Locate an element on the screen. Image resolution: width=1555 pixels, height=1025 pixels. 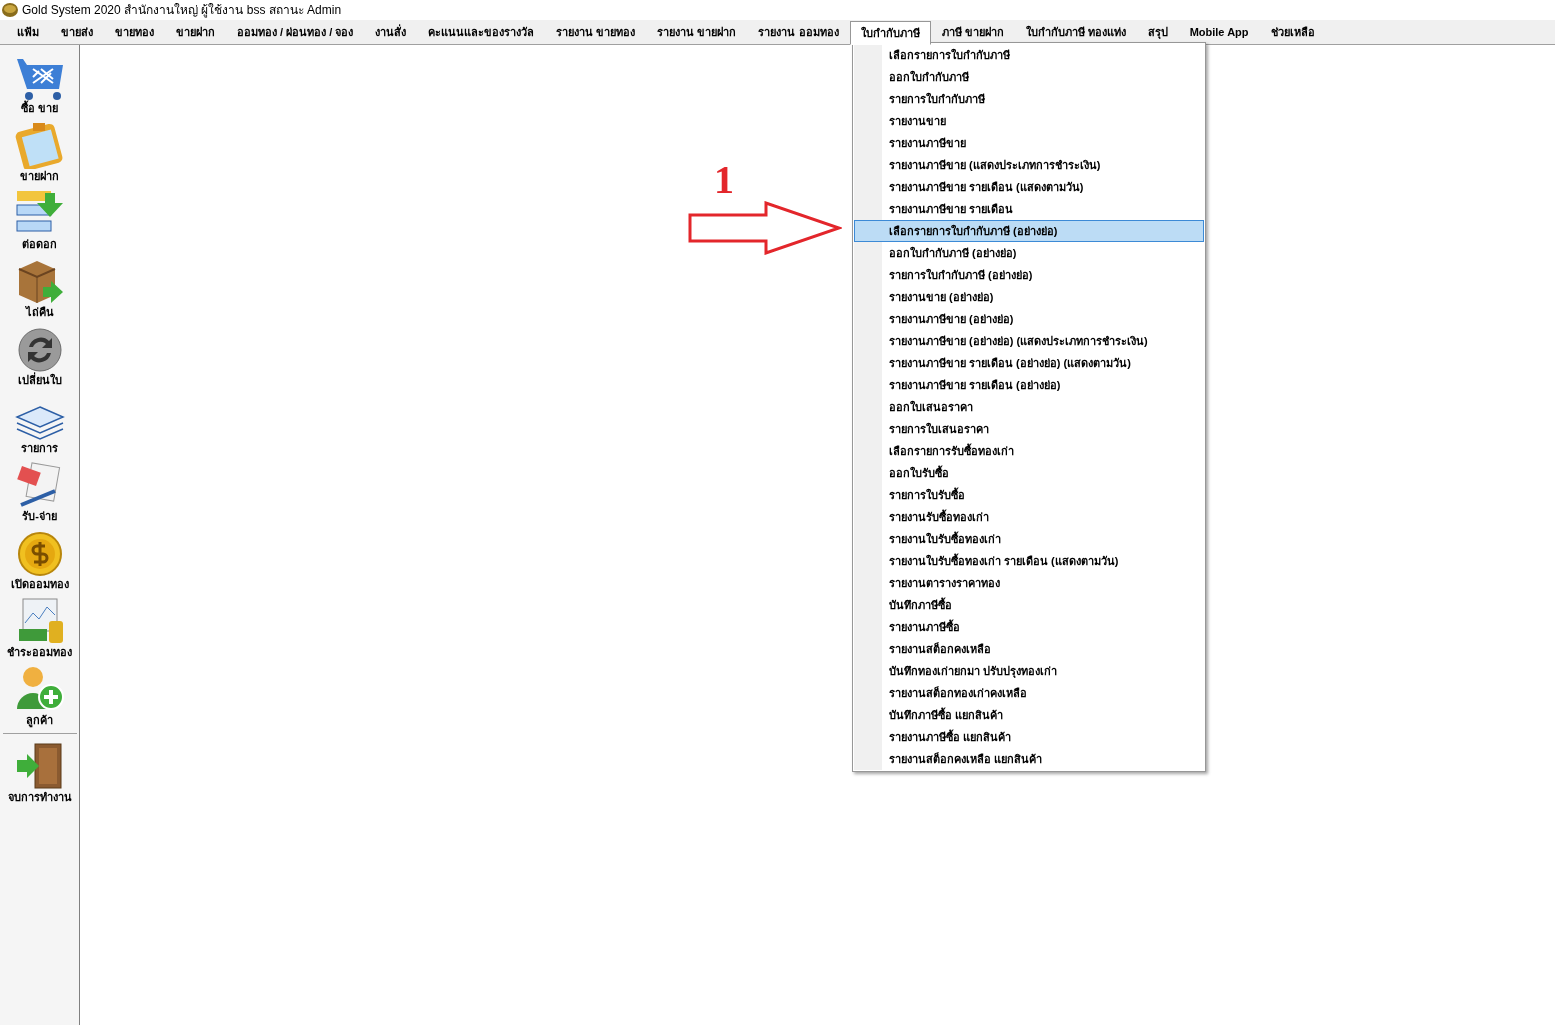
sidebar-button: เปิดออมทอง is located at coordinates (39, 559).